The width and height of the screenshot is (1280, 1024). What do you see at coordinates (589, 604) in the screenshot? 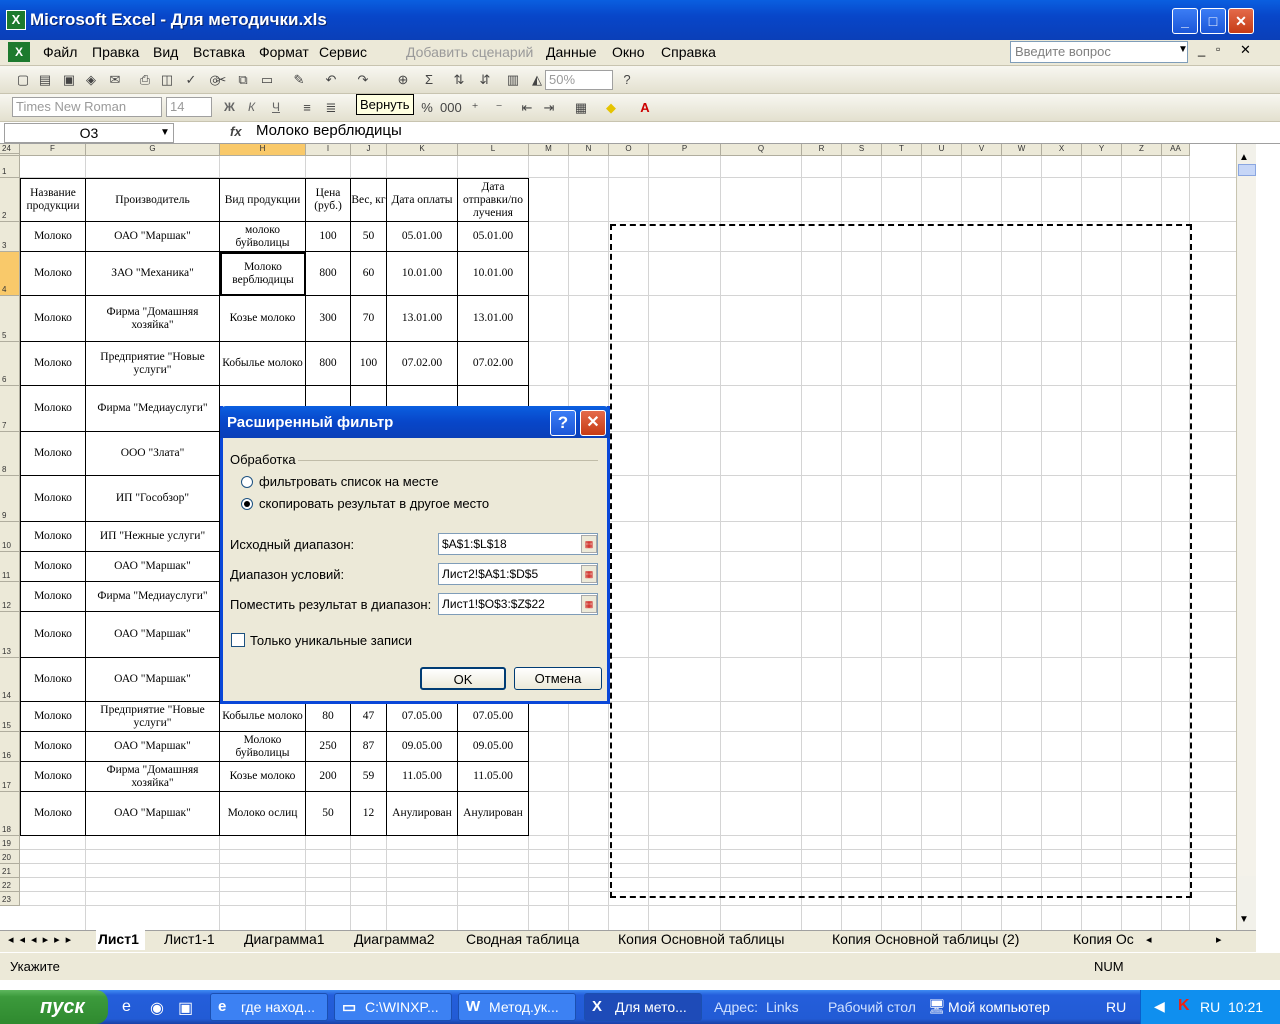
I see `collapse-dialog-icon: ▦` at bounding box center [589, 604].